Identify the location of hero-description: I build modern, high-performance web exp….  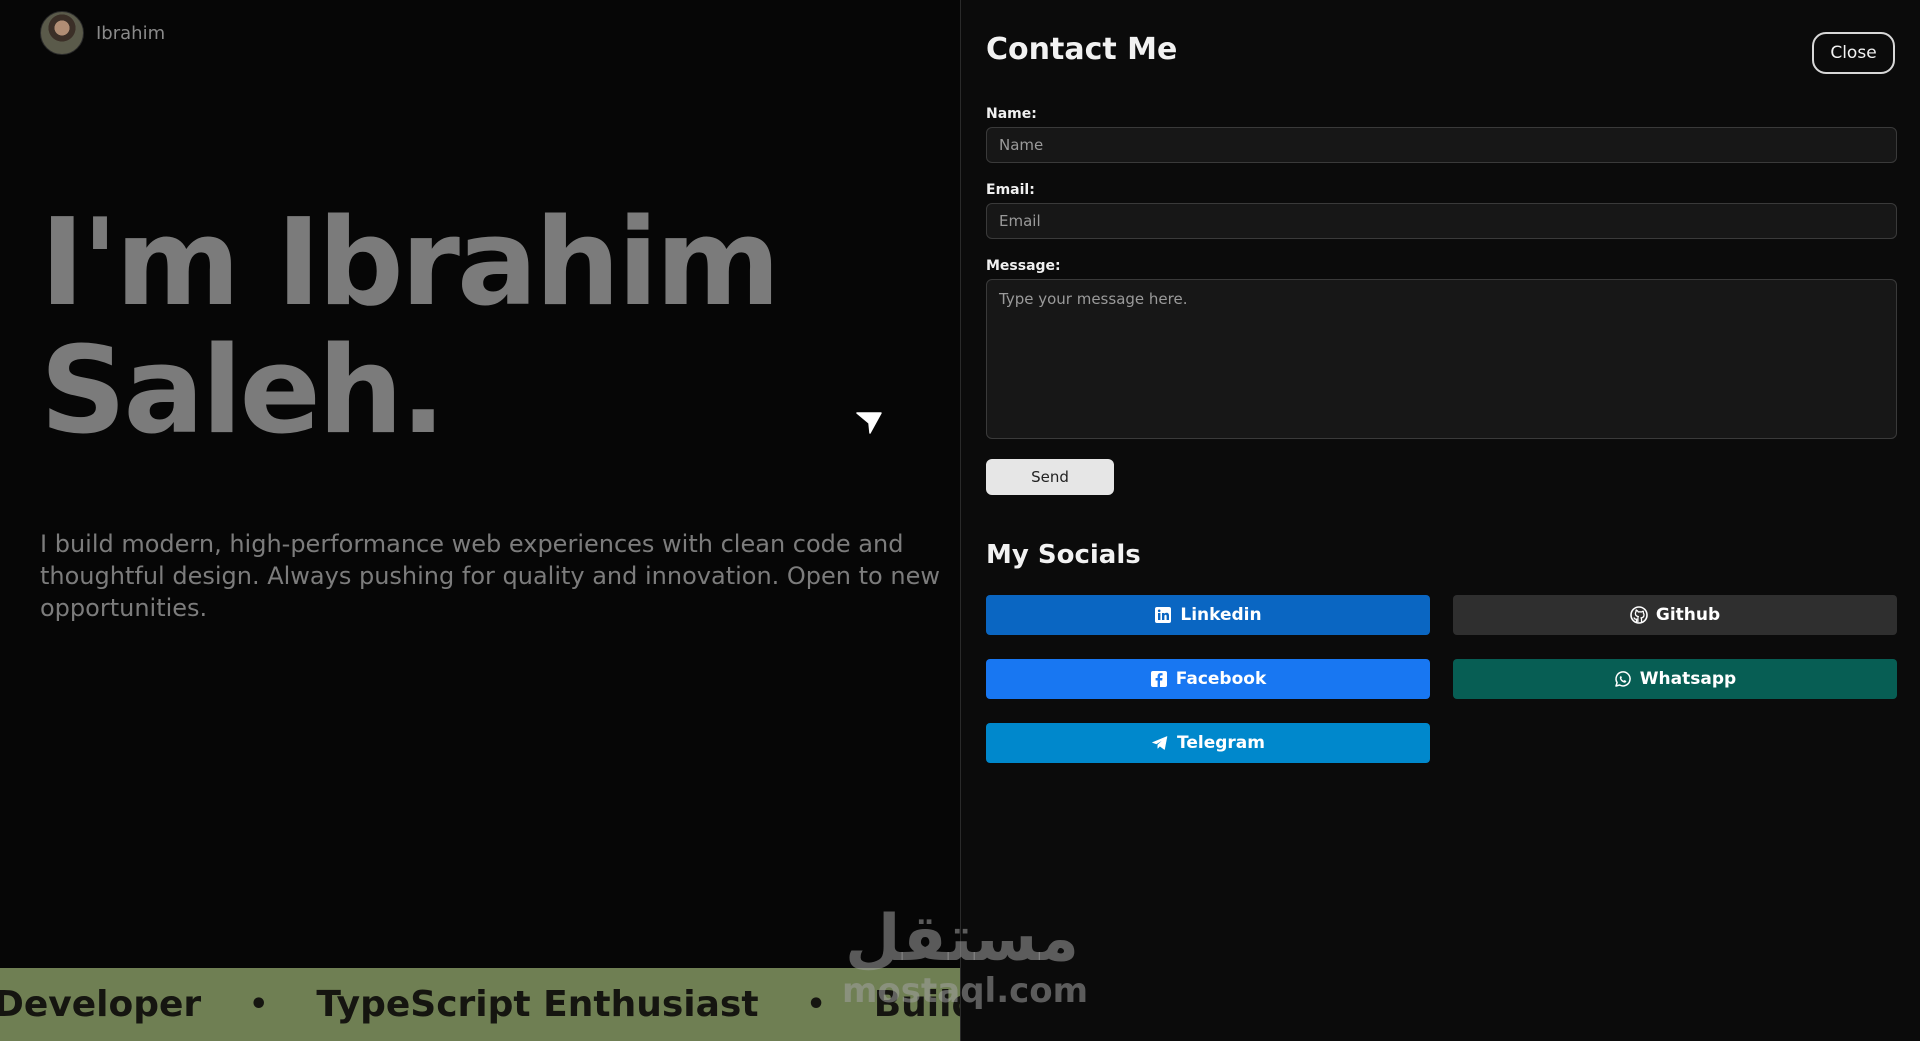
(490, 576).